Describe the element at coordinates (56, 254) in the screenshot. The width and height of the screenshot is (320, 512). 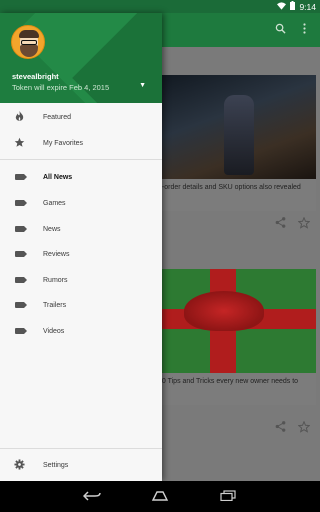
I see `drawer-item-label: Reviews` at that location.